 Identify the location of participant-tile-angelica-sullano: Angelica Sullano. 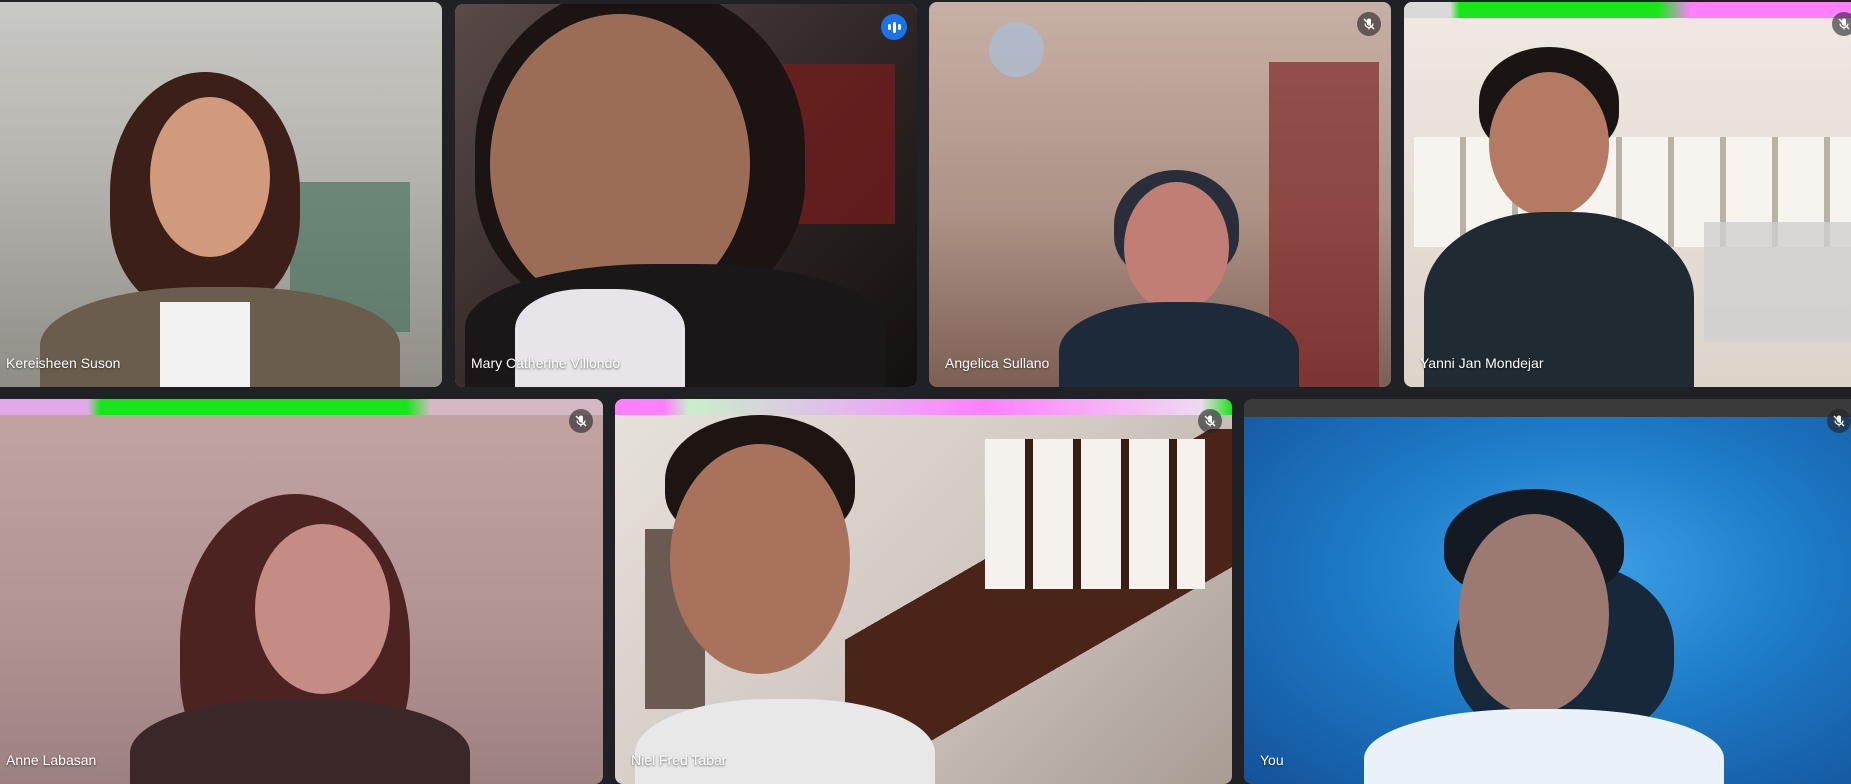
(1160, 194).